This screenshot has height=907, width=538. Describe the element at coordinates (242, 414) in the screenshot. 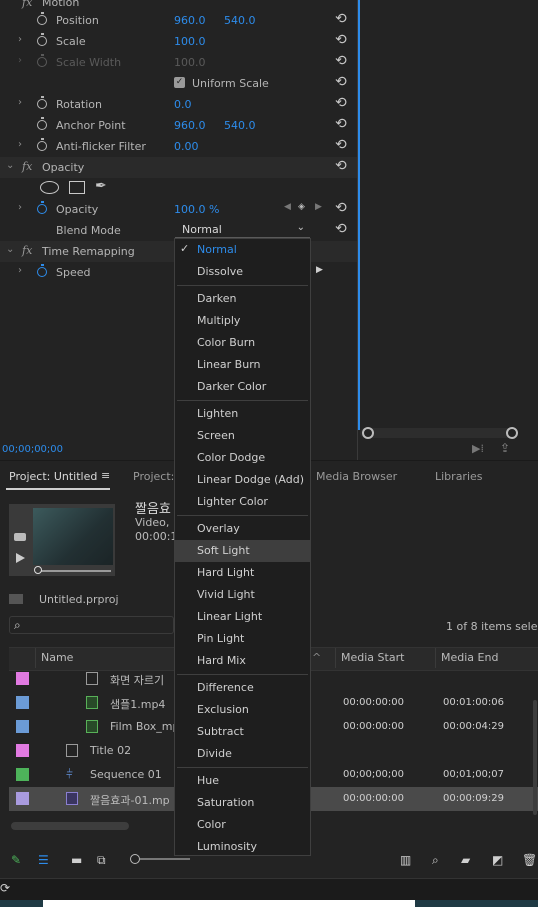

I see `menu-item-lighten: Lighten` at that location.